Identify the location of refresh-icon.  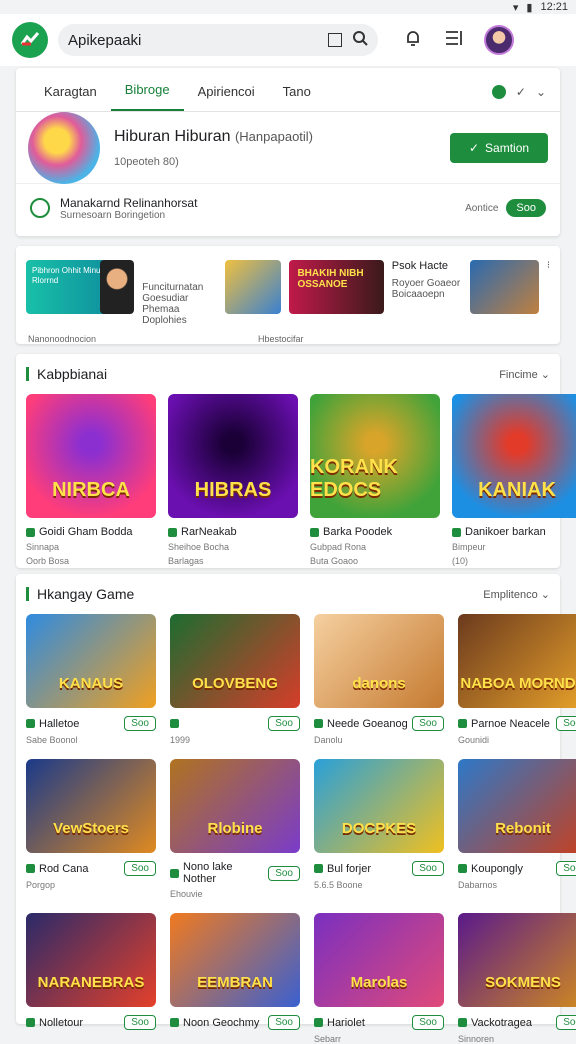
(40, 208).